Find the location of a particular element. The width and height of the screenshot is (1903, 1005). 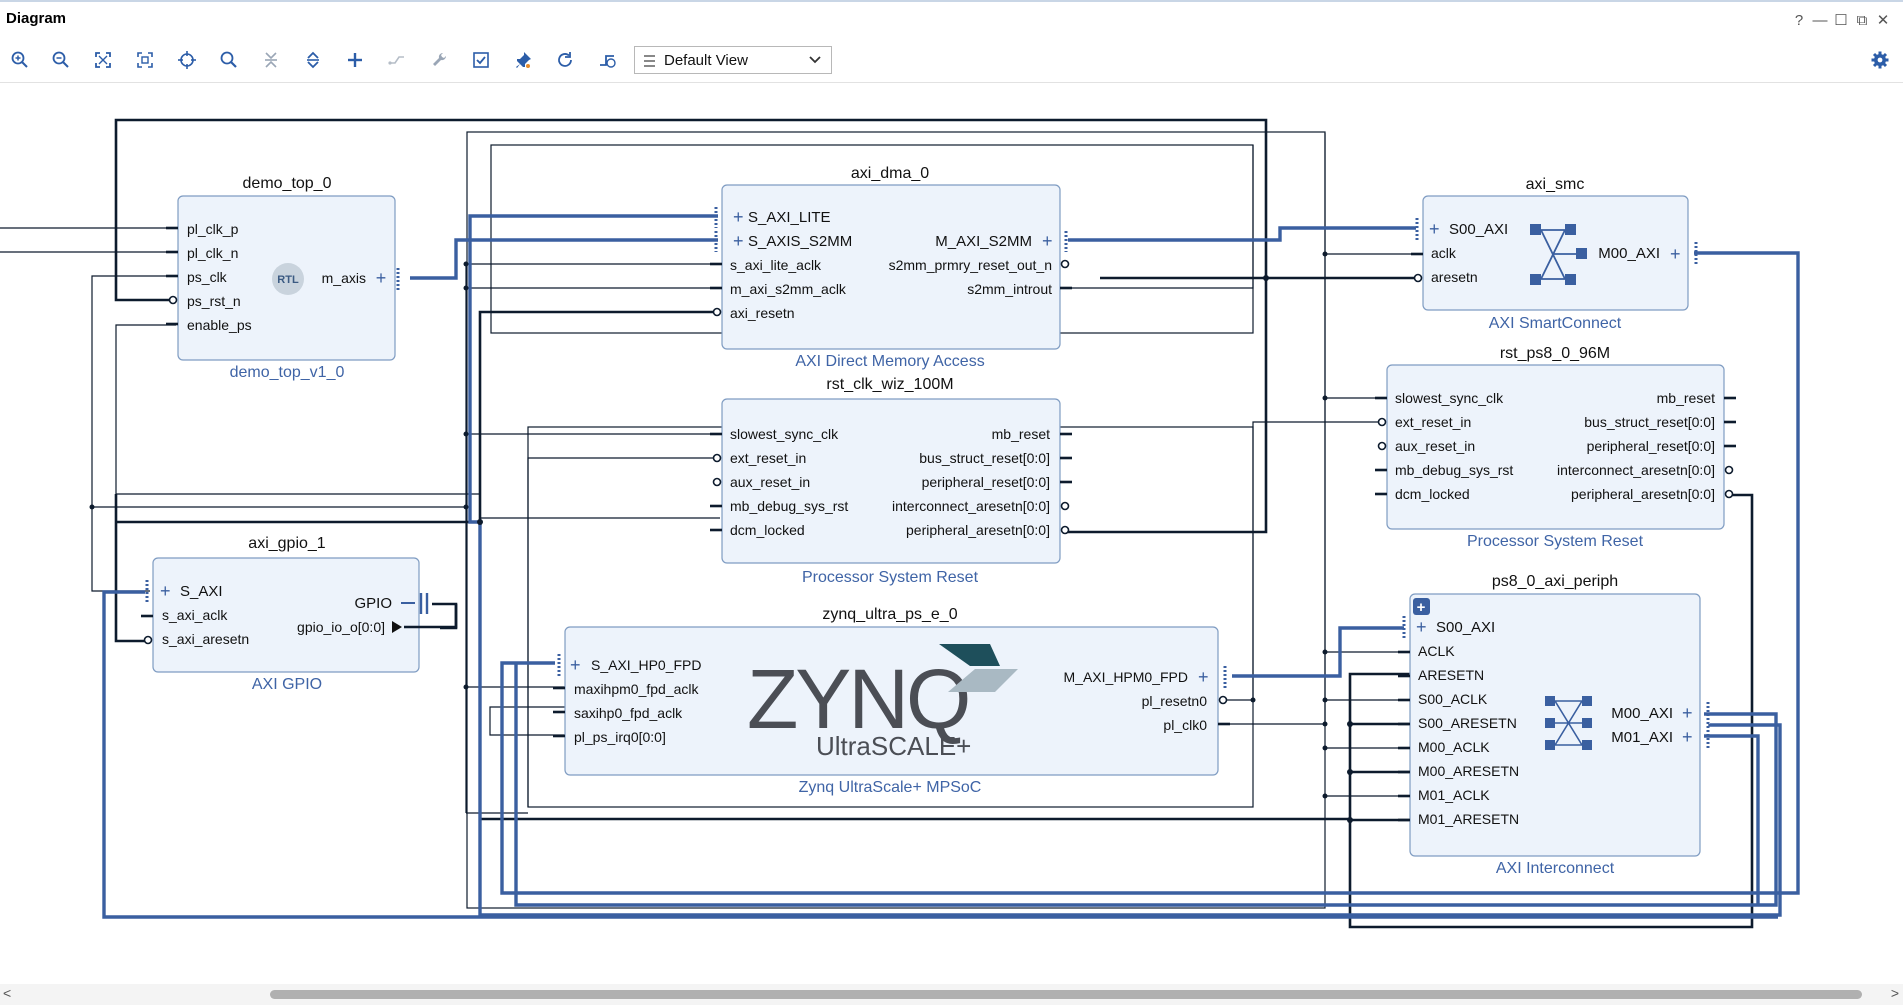

zoom-out-icon is located at coordinates (60, 59).